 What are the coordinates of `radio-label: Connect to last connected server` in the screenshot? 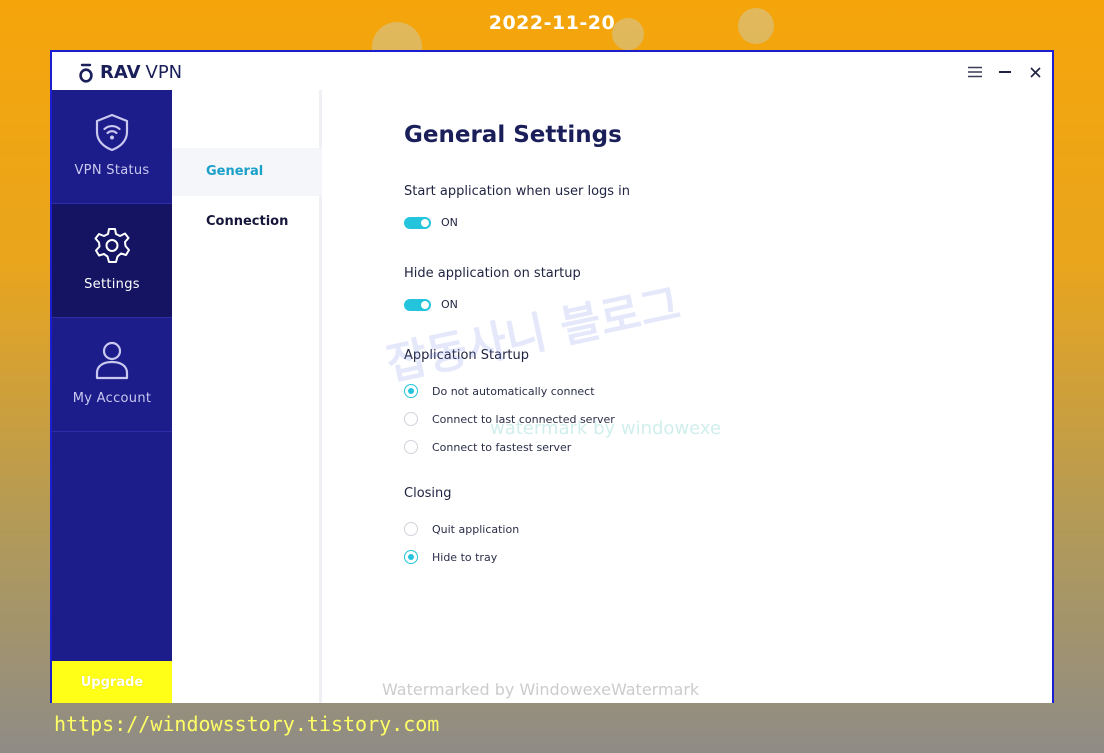 It's located at (523, 419).